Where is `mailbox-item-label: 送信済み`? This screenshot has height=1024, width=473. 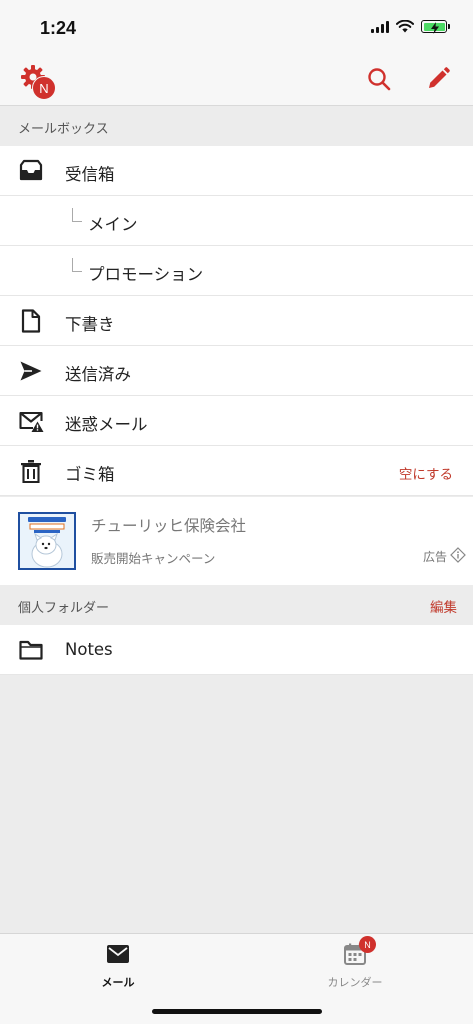
mailbox-item-label: 送信済み is located at coordinates (98, 374).